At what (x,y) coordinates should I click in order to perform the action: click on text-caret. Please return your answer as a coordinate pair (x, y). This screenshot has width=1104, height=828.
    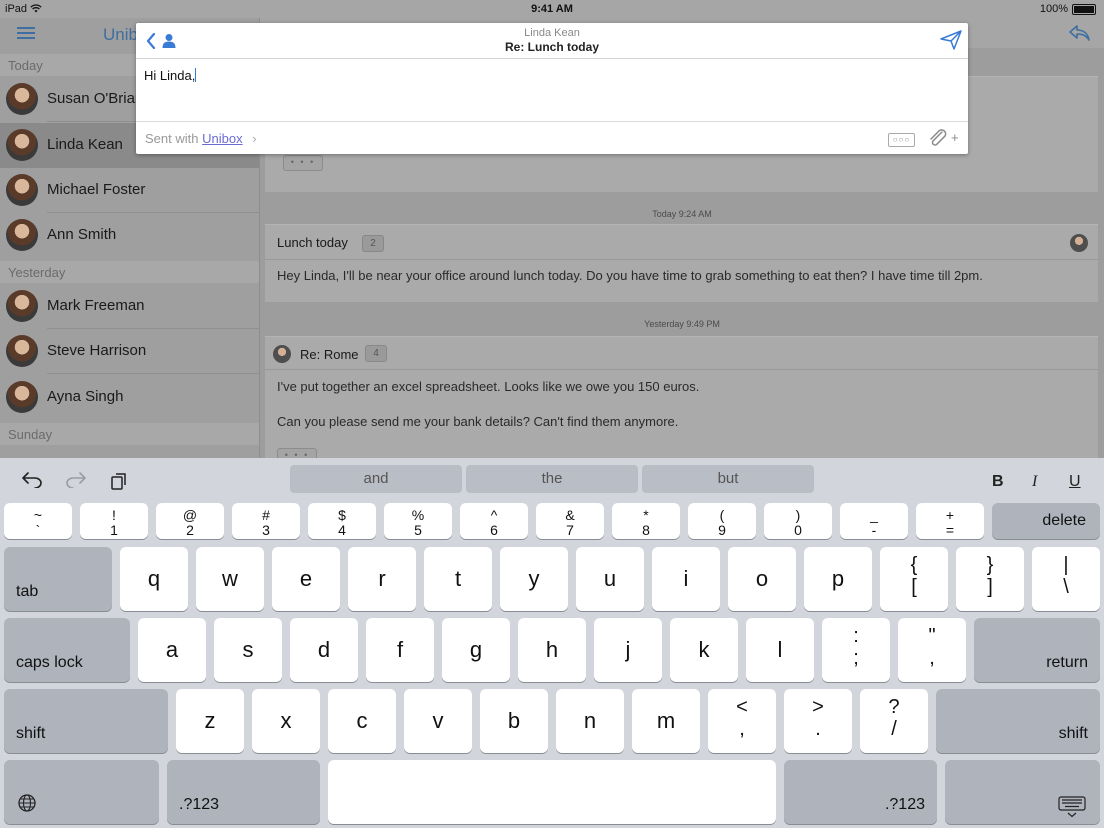
    Looking at the image, I should click on (196, 75).